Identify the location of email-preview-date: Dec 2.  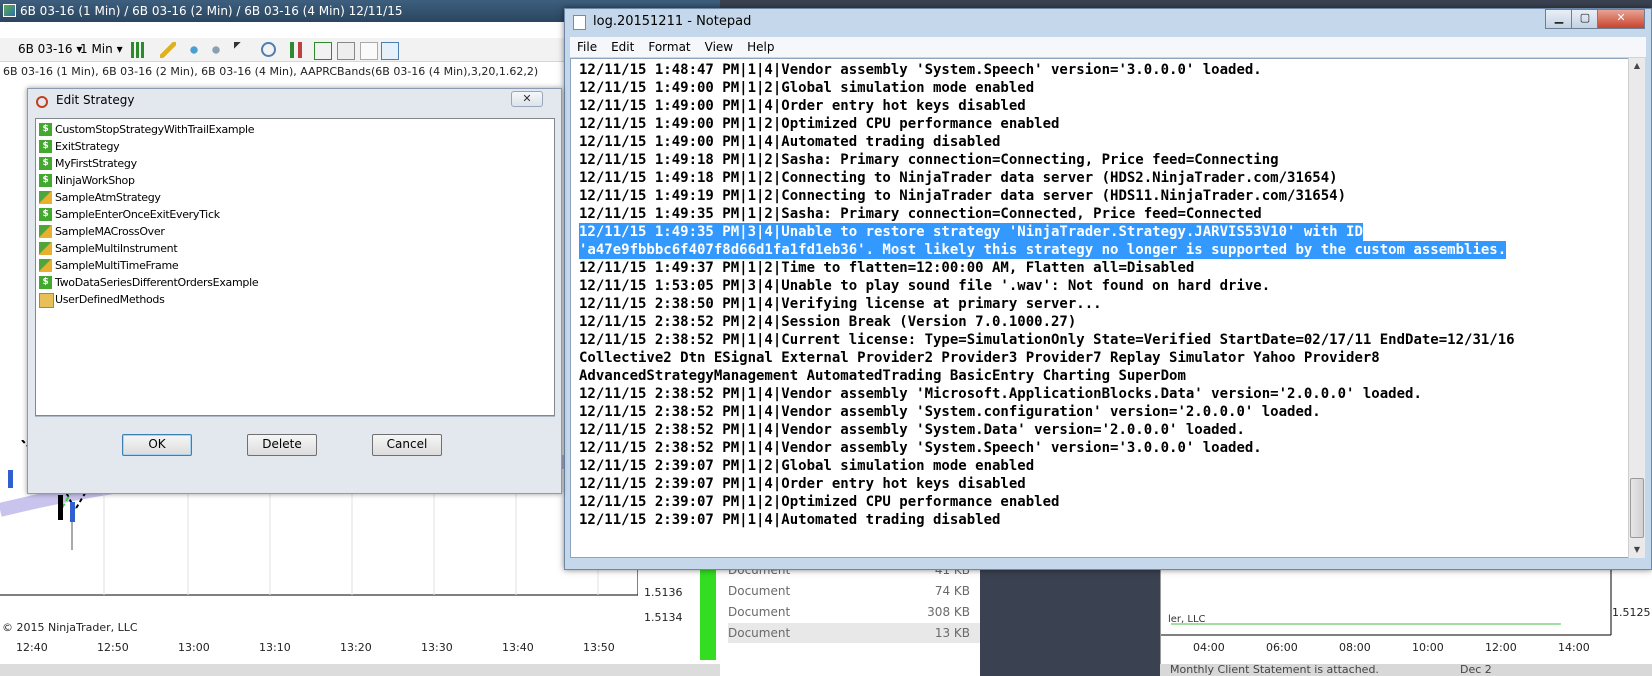
(1476, 669).